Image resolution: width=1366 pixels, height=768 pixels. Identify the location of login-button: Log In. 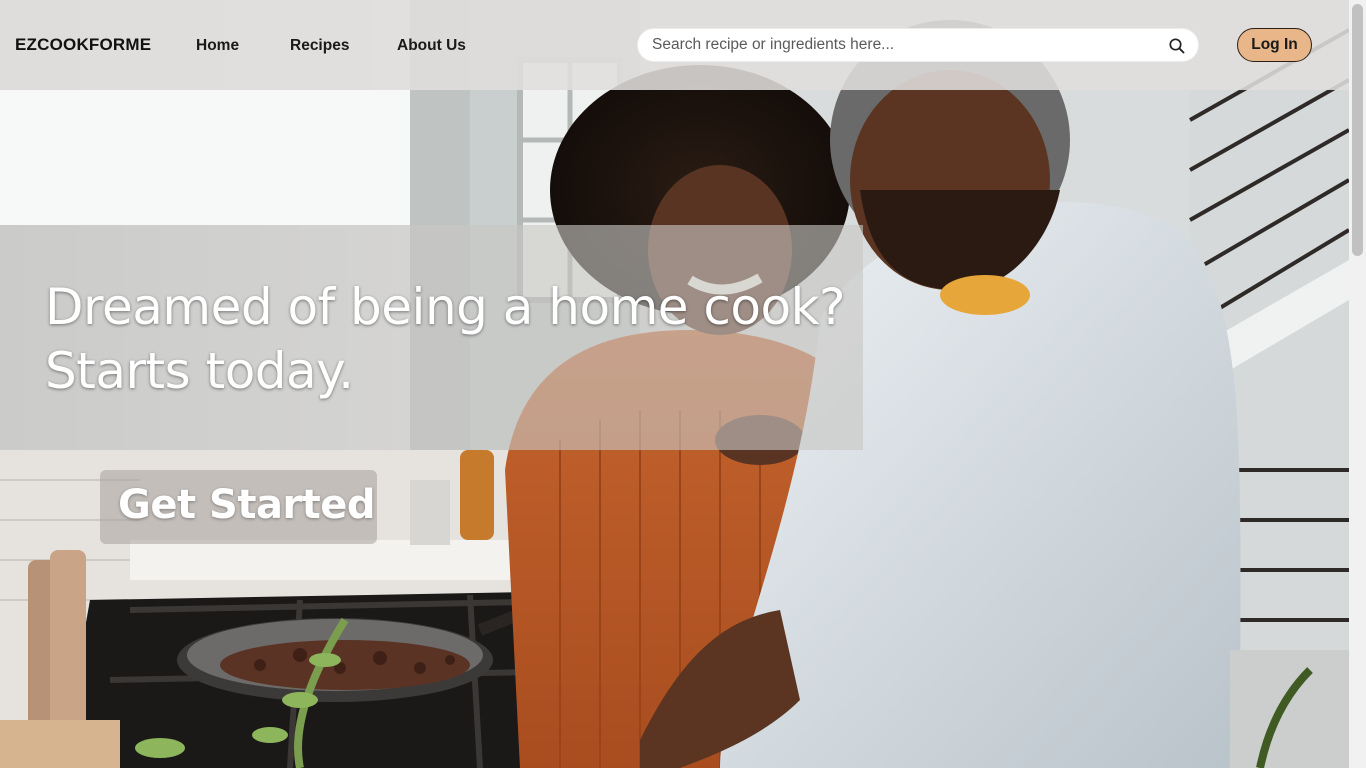
(1274, 45).